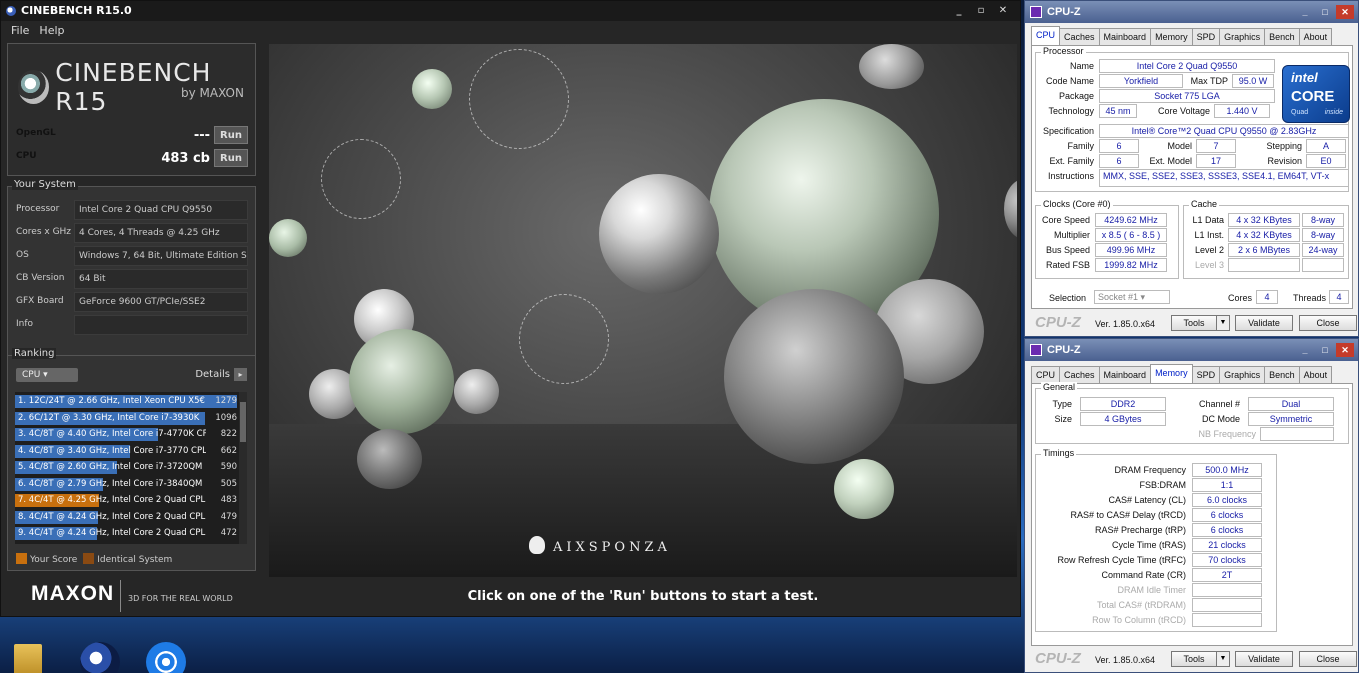 This screenshot has width=1359, height=673. What do you see at coordinates (46, 559) in the screenshot?
I see `legend-your-score: Your Score` at bounding box center [46, 559].